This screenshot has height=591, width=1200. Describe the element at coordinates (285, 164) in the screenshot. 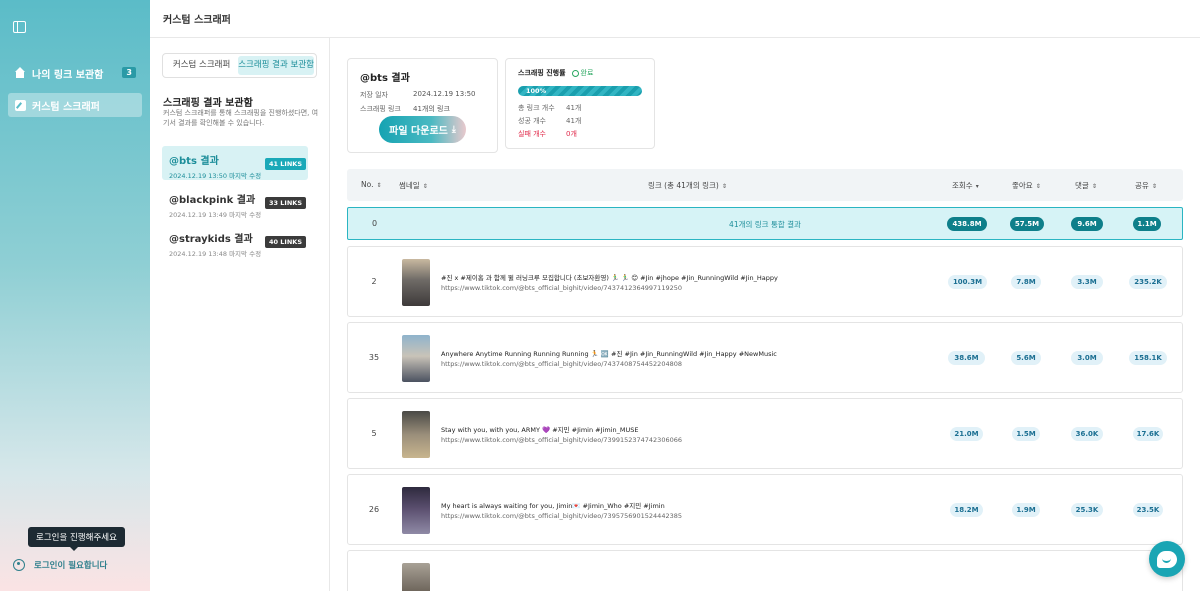

I see `links-badge: 41 LINKS` at that location.